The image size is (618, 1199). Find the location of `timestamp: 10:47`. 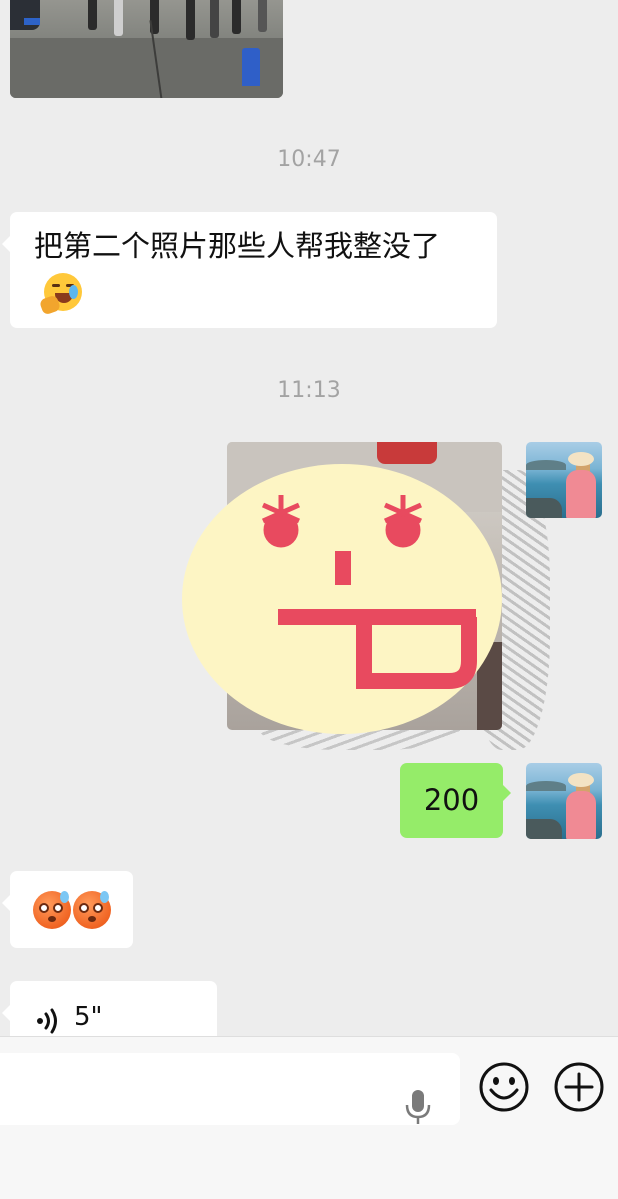

timestamp: 10:47 is located at coordinates (309, 159).